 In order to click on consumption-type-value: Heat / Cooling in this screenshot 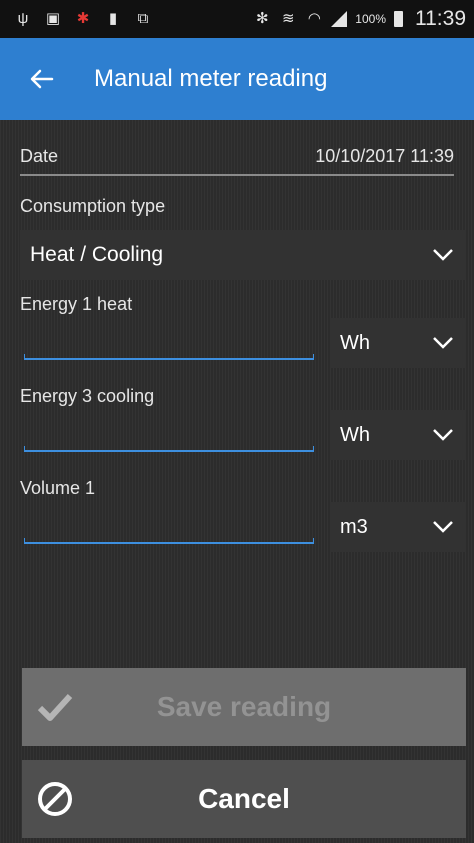, I will do `click(97, 254)`.